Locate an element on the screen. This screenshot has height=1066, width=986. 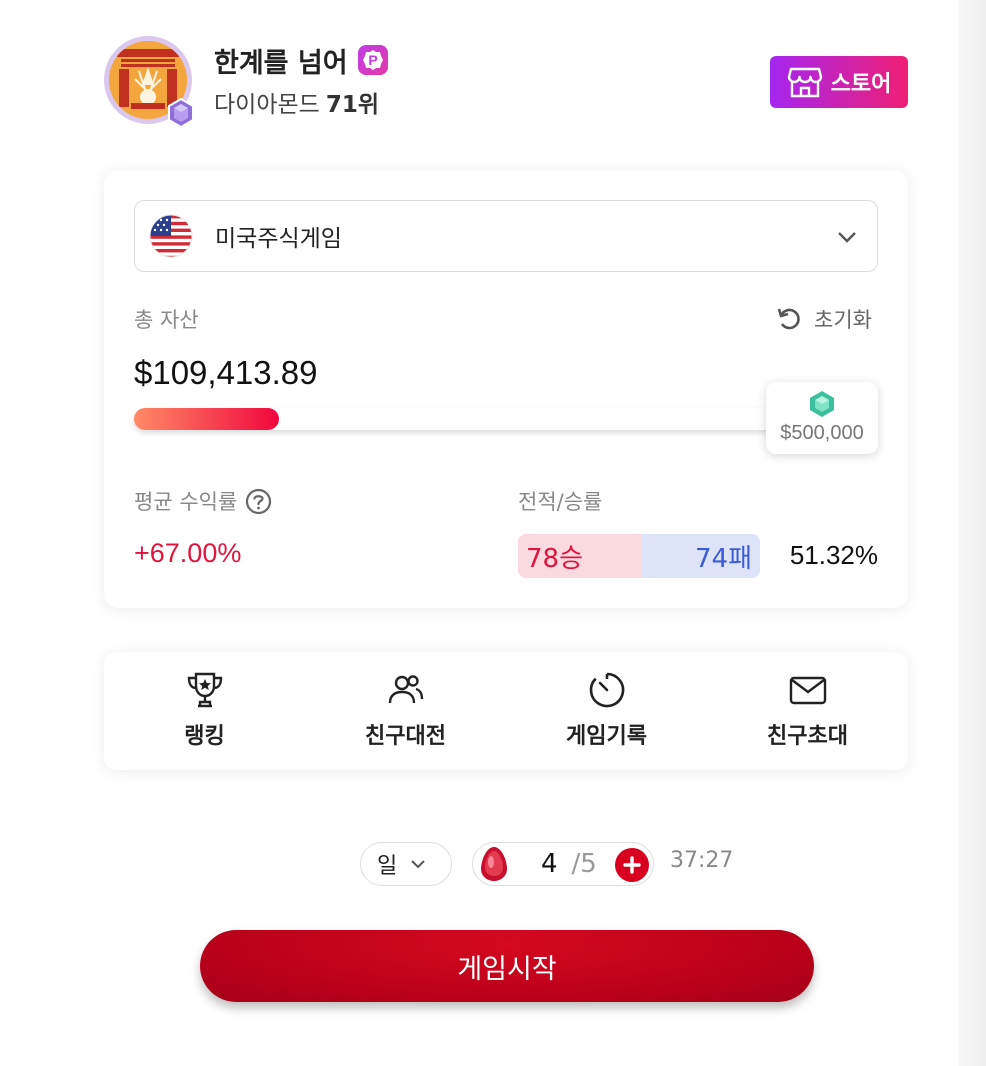
menu-label: 친구초대 is located at coordinates (807, 736).